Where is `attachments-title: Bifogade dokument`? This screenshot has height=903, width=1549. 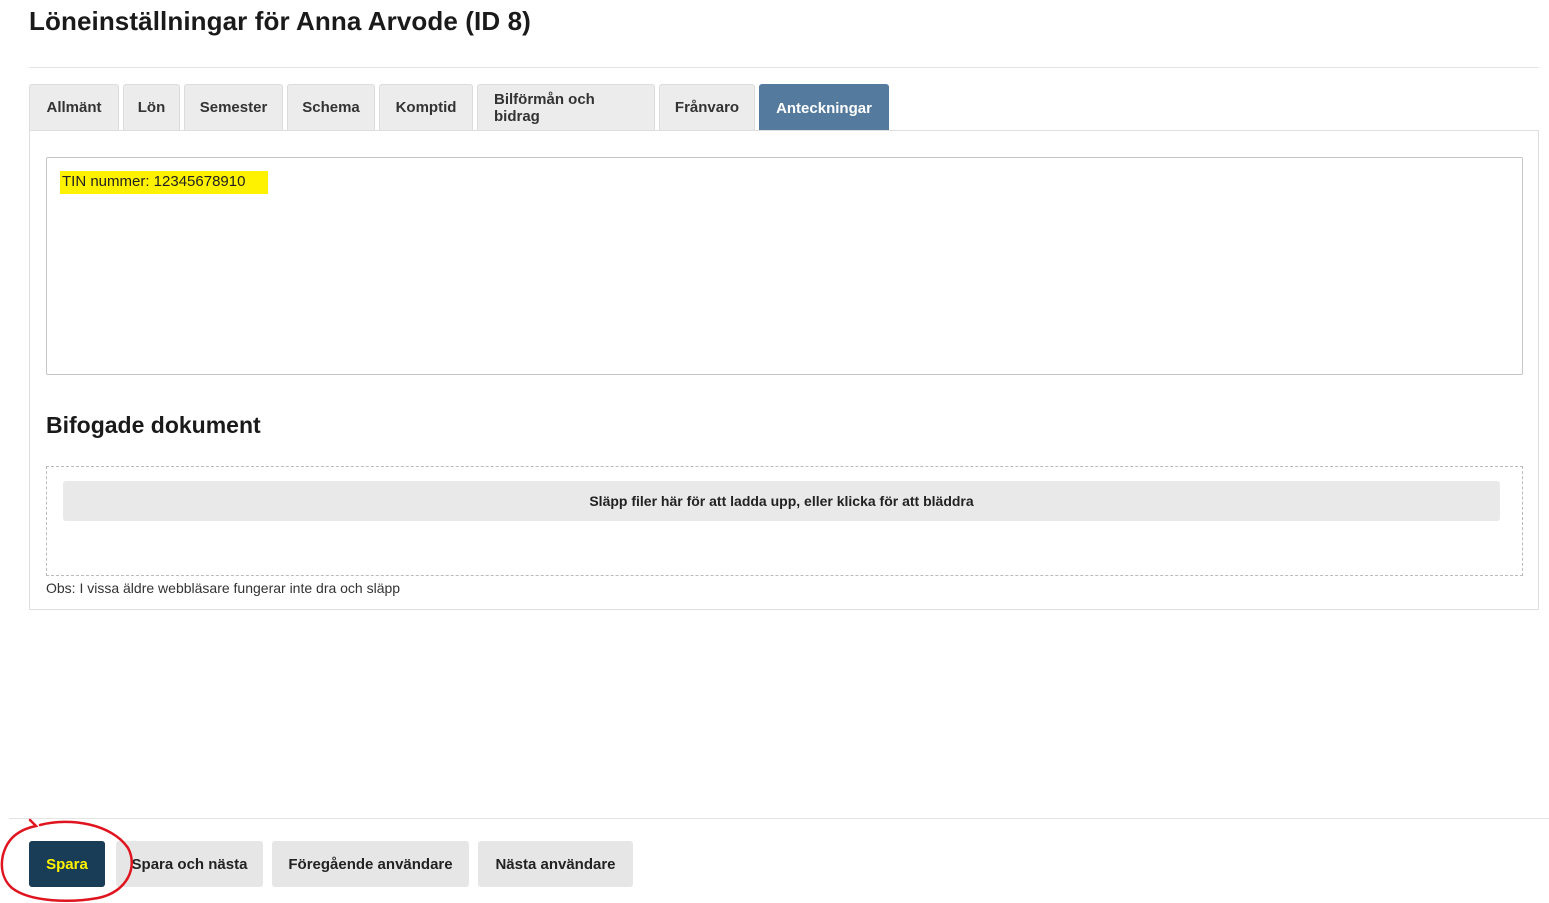
attachments-title: Bifogade dokument is located at coordinates (153, 425).